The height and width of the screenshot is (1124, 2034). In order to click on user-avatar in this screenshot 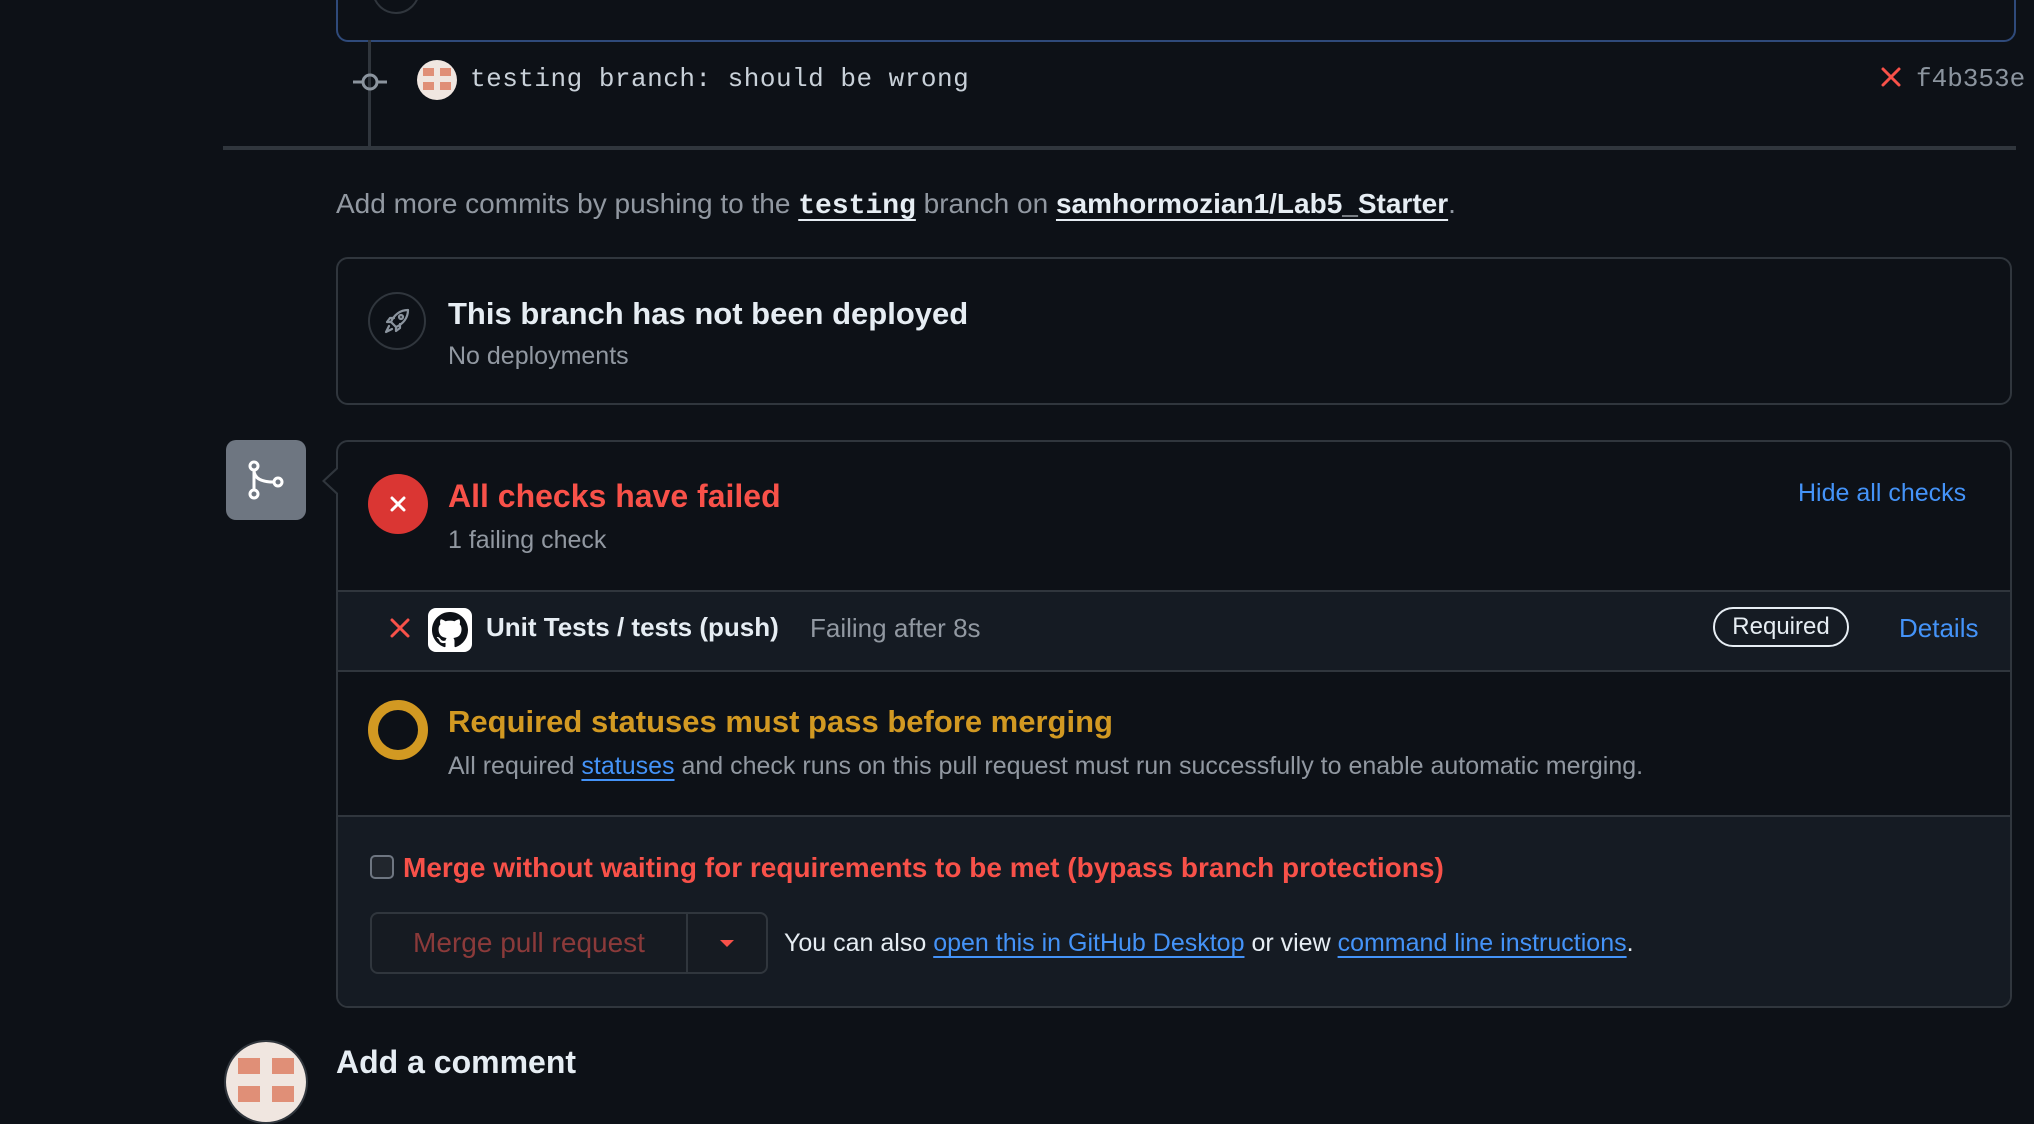, I will do `click(266, 1082)`.